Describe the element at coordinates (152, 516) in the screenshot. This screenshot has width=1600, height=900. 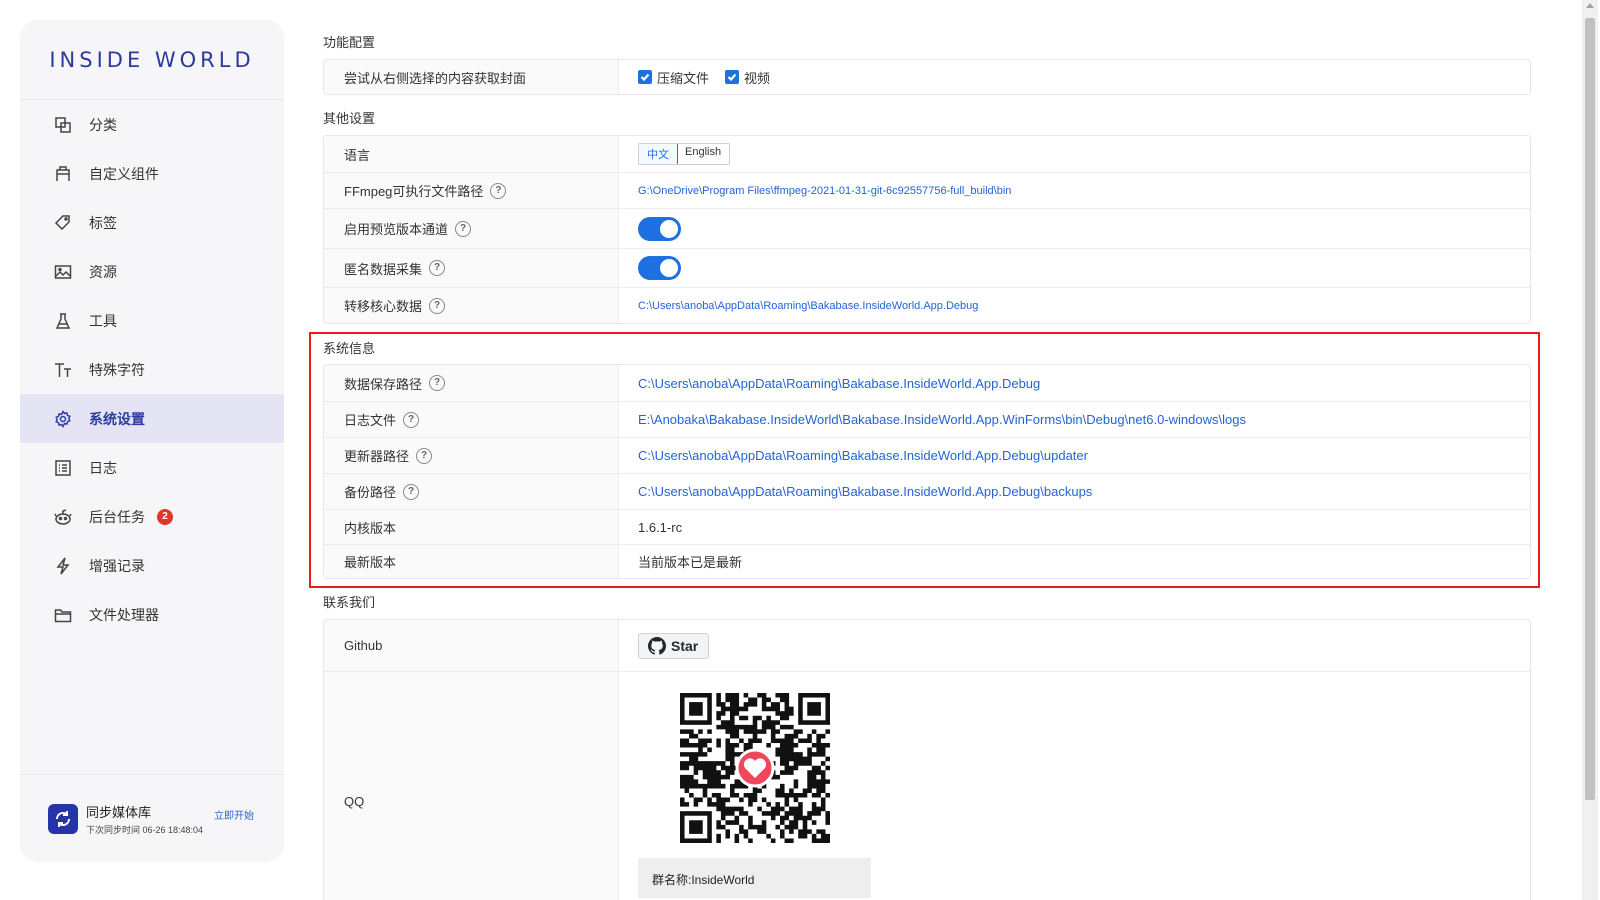
I see `sidebar-item-background-tasks: 后台任务 2` at that location.